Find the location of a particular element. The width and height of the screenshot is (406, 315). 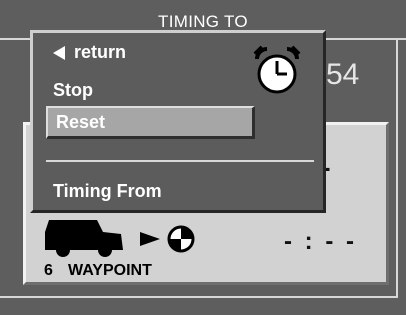

vehicle-icon is located at coordinates (84, 238).